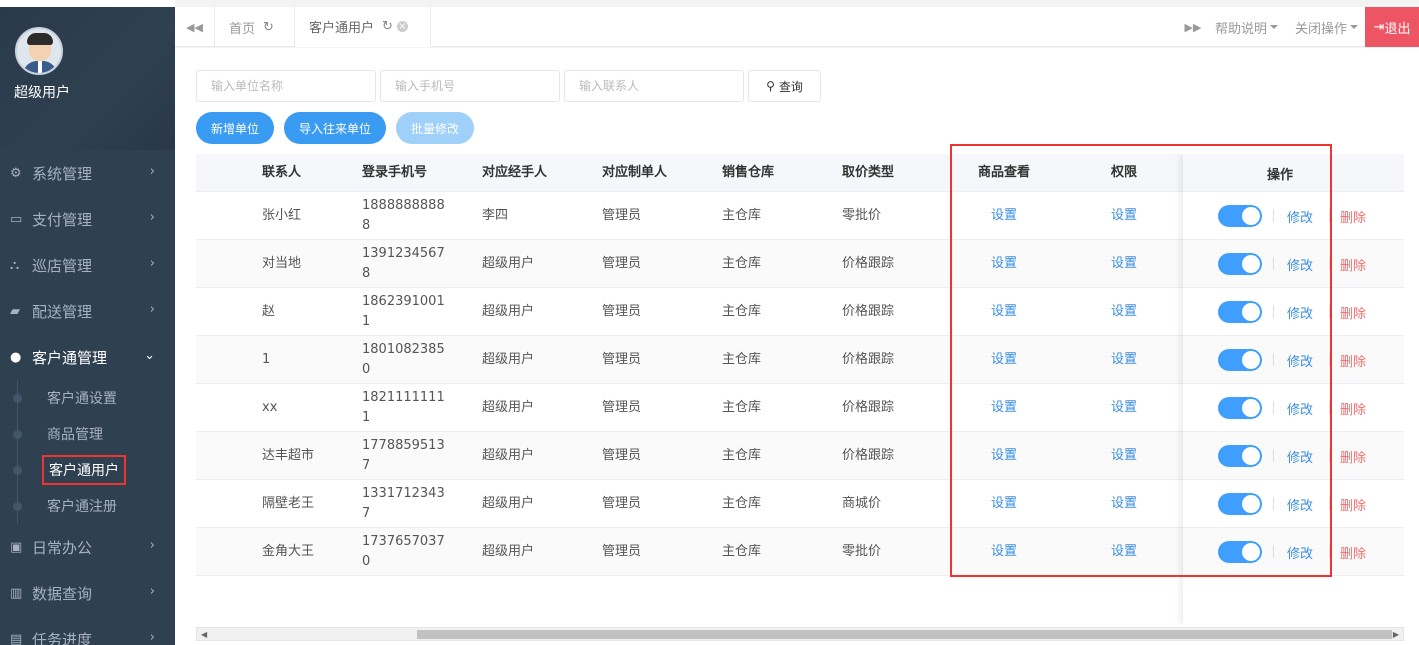  I want to click on scroll-tabs-left-button: ◀◀, so click(195, 27).